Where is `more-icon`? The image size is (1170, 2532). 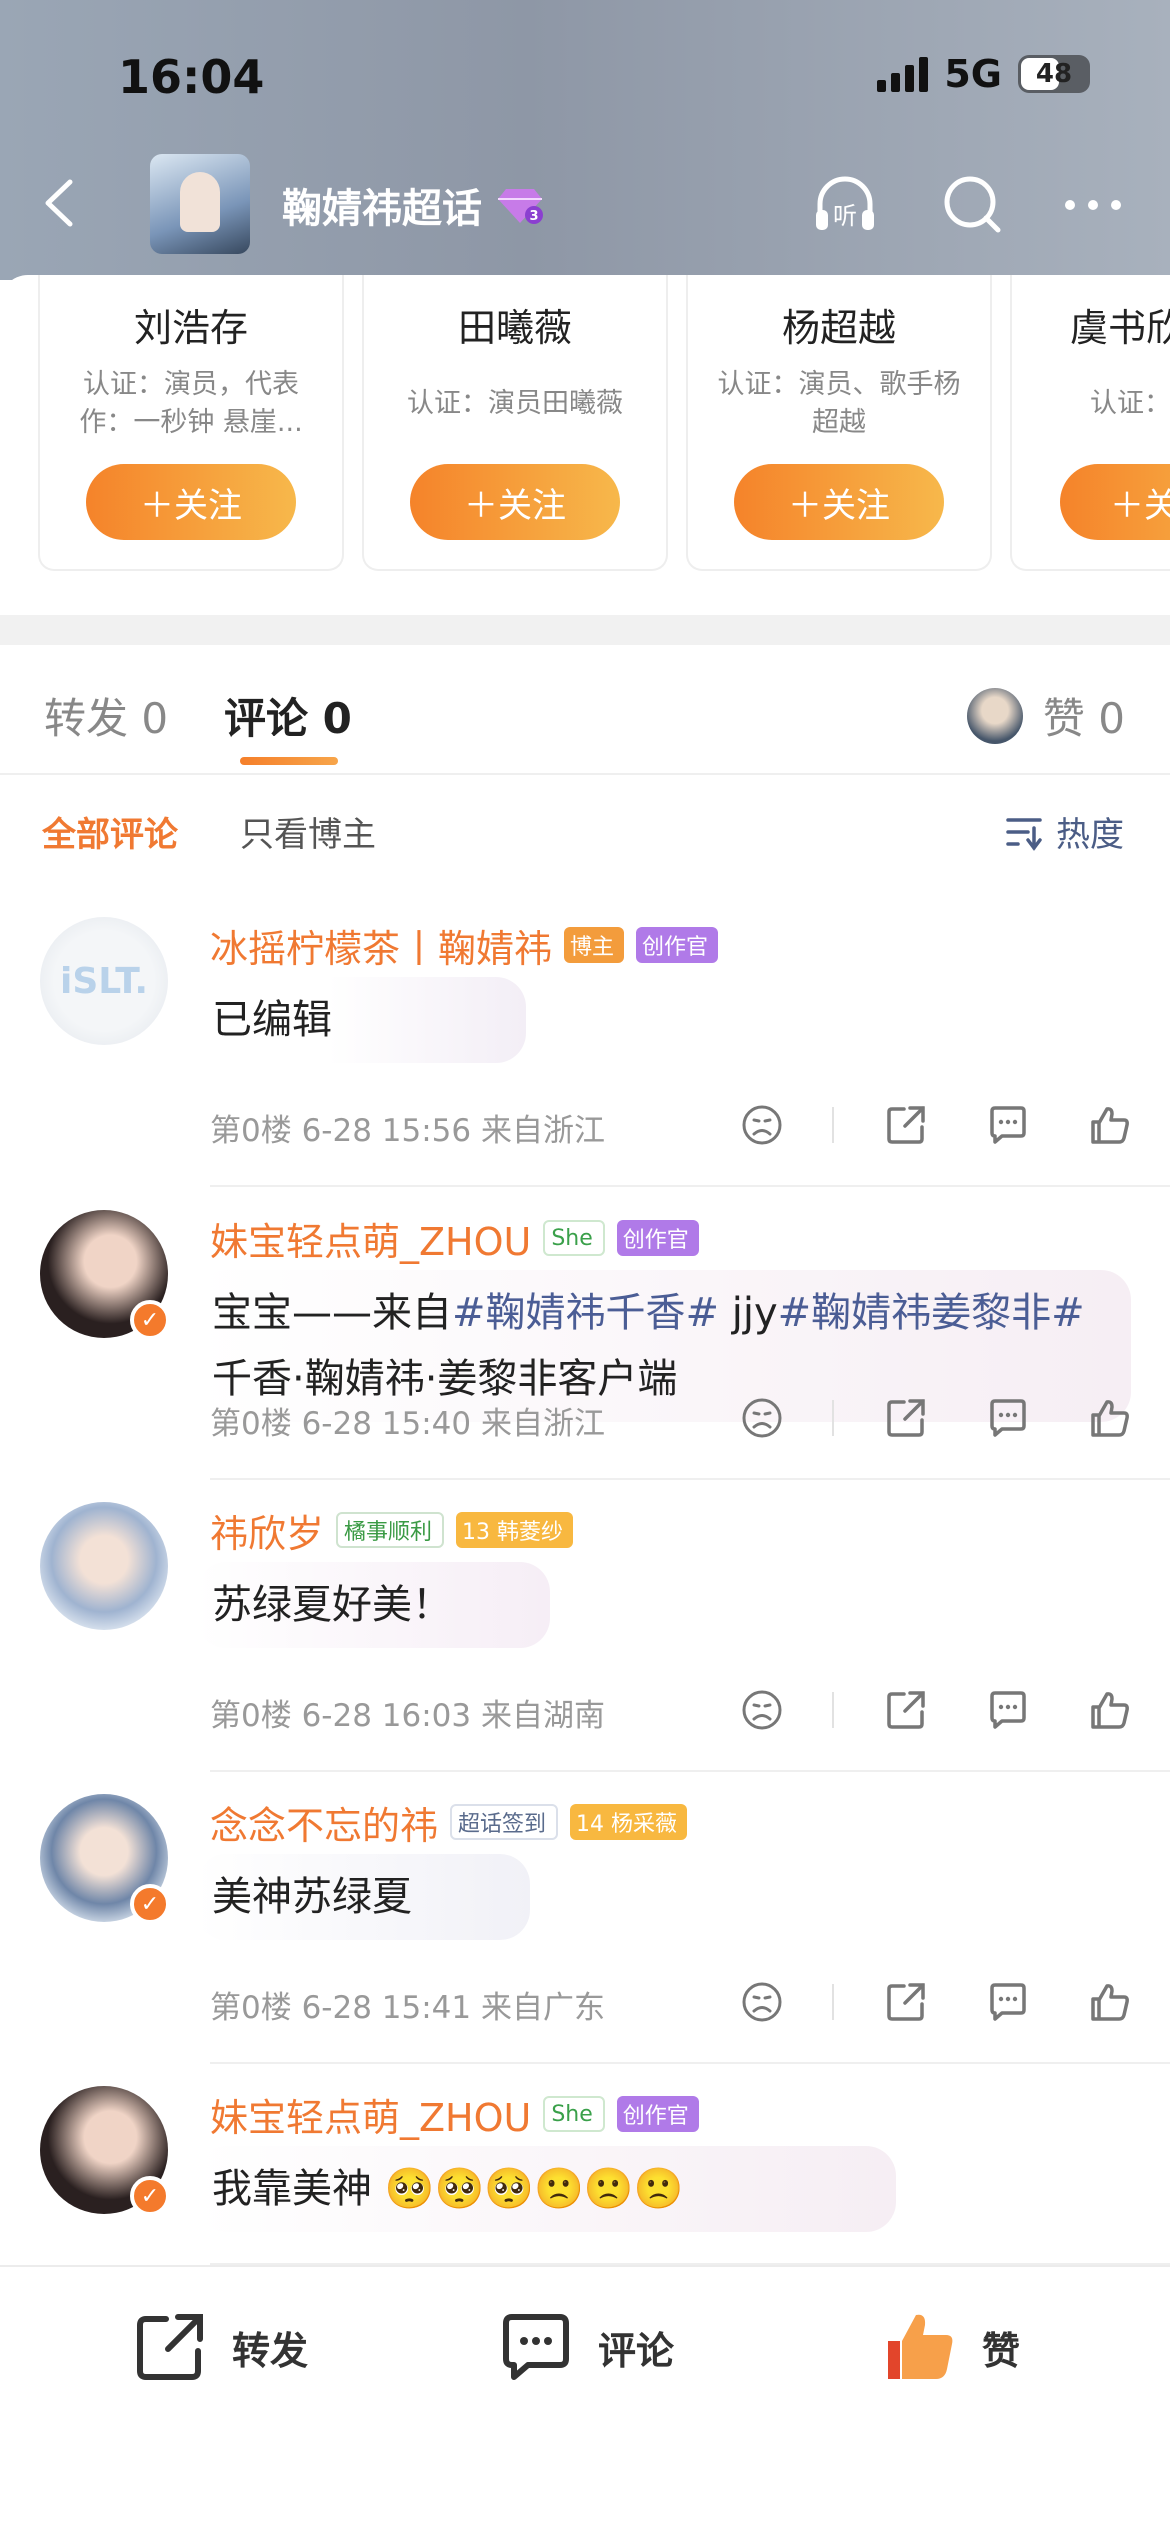
more-icon is located at coordinates (1093, 205).